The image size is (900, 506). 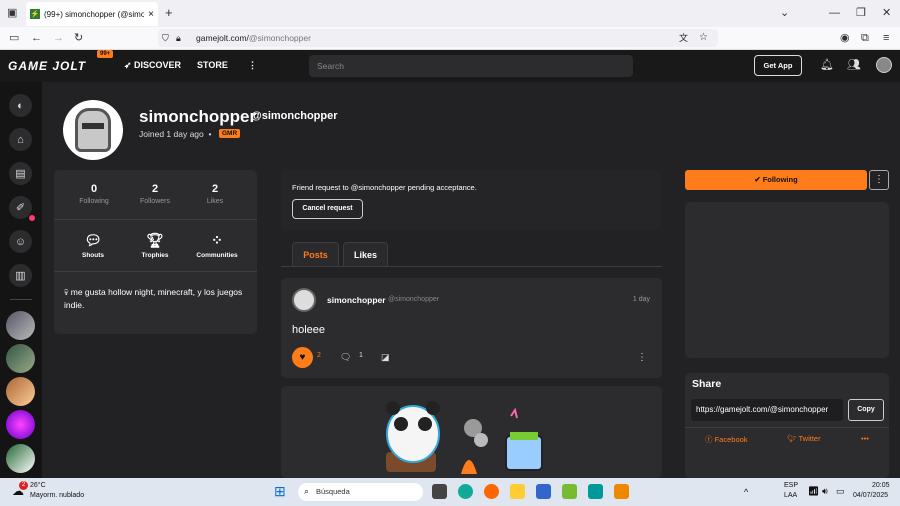 I want to click on task-view-icon, so click(x=439, y=491).